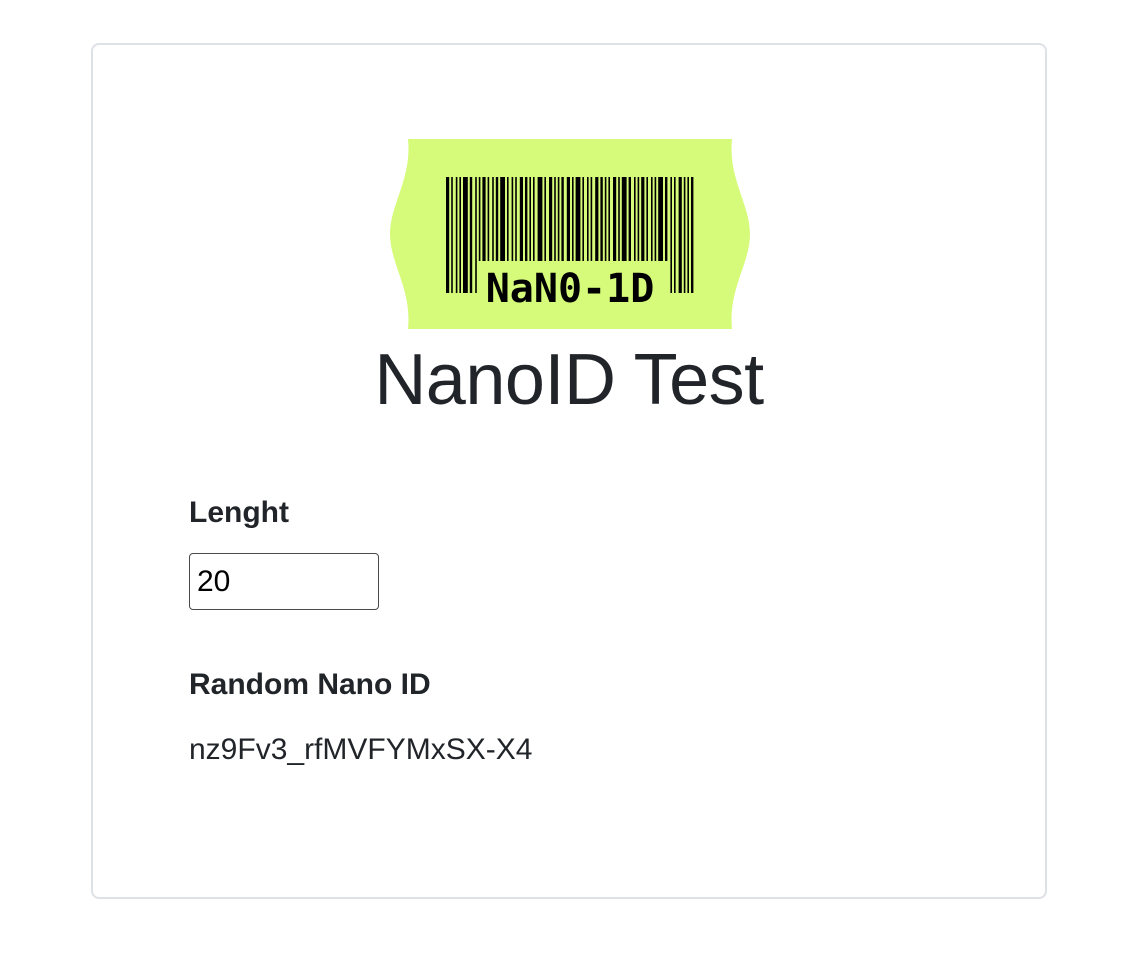 This screenshot has width=1148, height=966. I want to click on nanoid-logo: NaN0-1D, so click(570, 234).